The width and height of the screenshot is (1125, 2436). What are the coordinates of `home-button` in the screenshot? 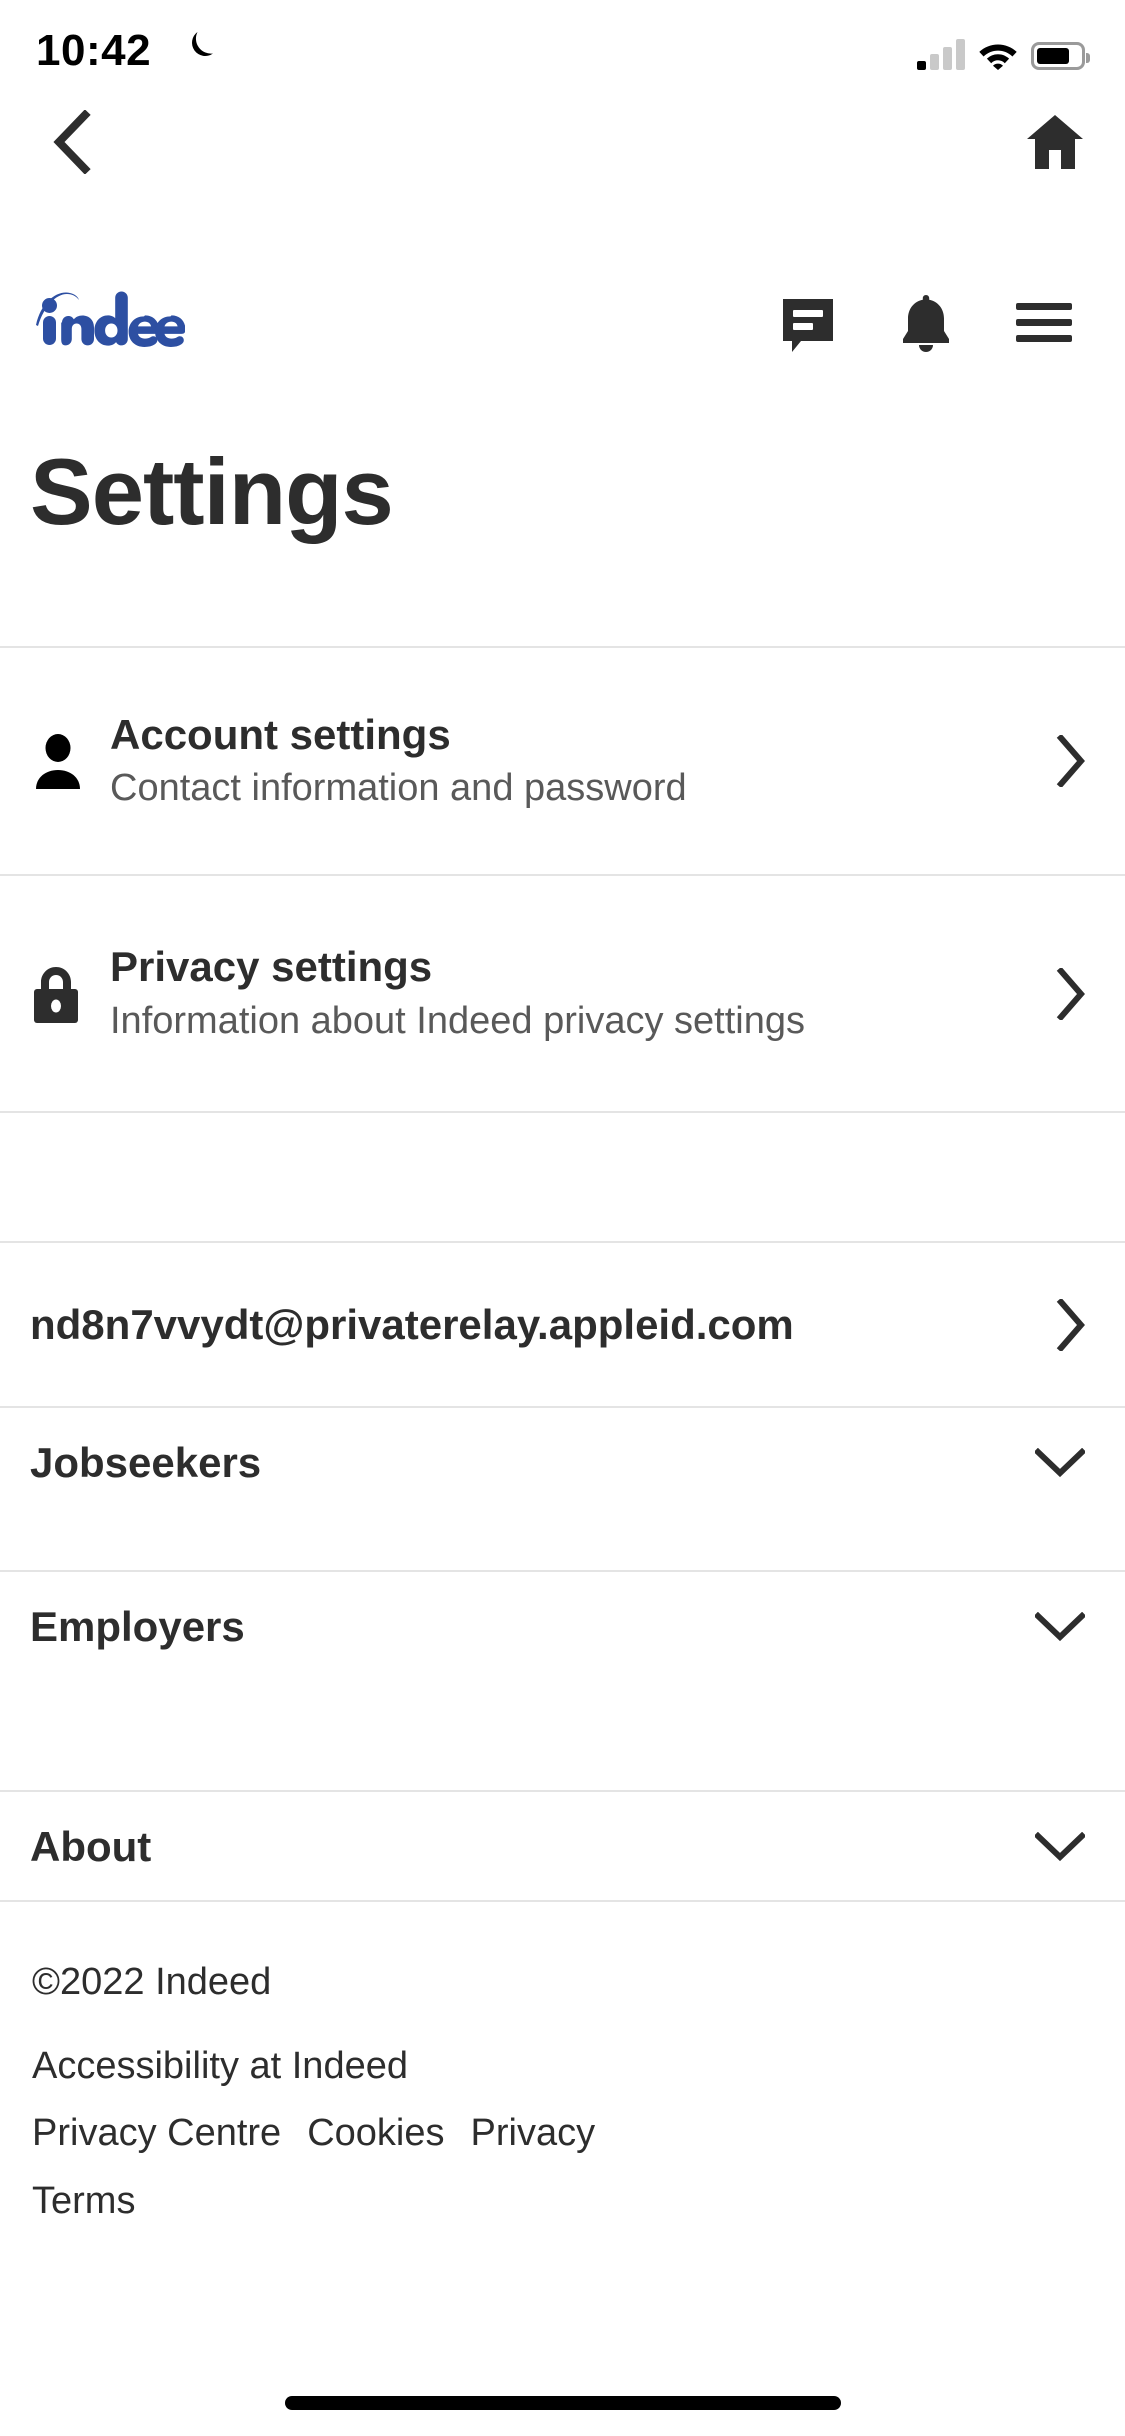 It's located at (1055, 142).